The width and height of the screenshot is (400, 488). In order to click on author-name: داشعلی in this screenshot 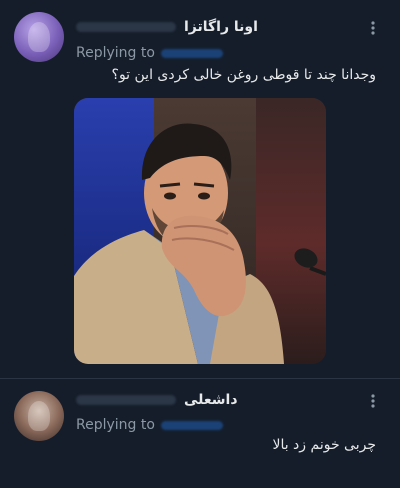, I will do `click(211, 400)`.